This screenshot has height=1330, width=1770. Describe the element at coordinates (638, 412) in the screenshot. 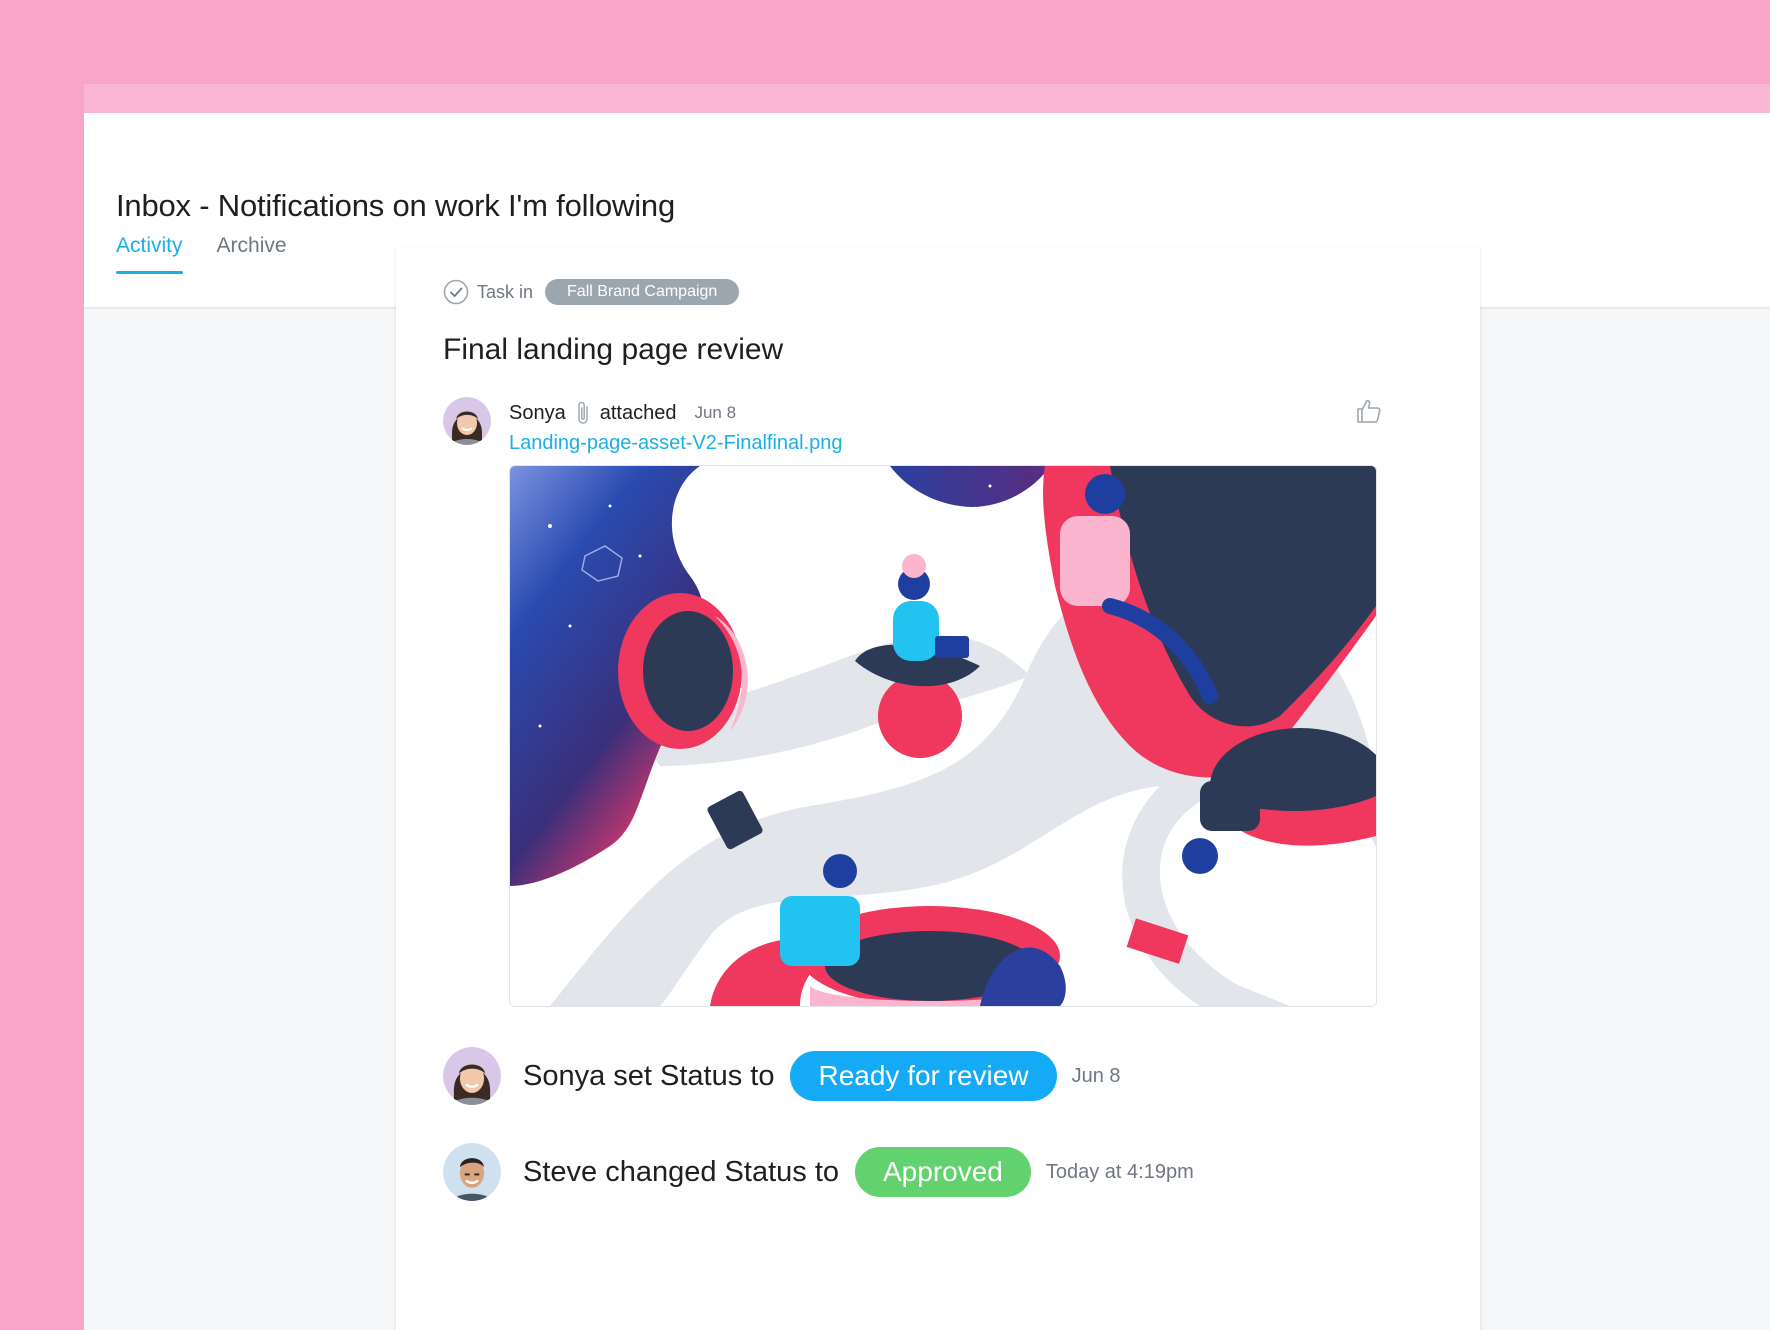

I see `story-action: attached` at that location.